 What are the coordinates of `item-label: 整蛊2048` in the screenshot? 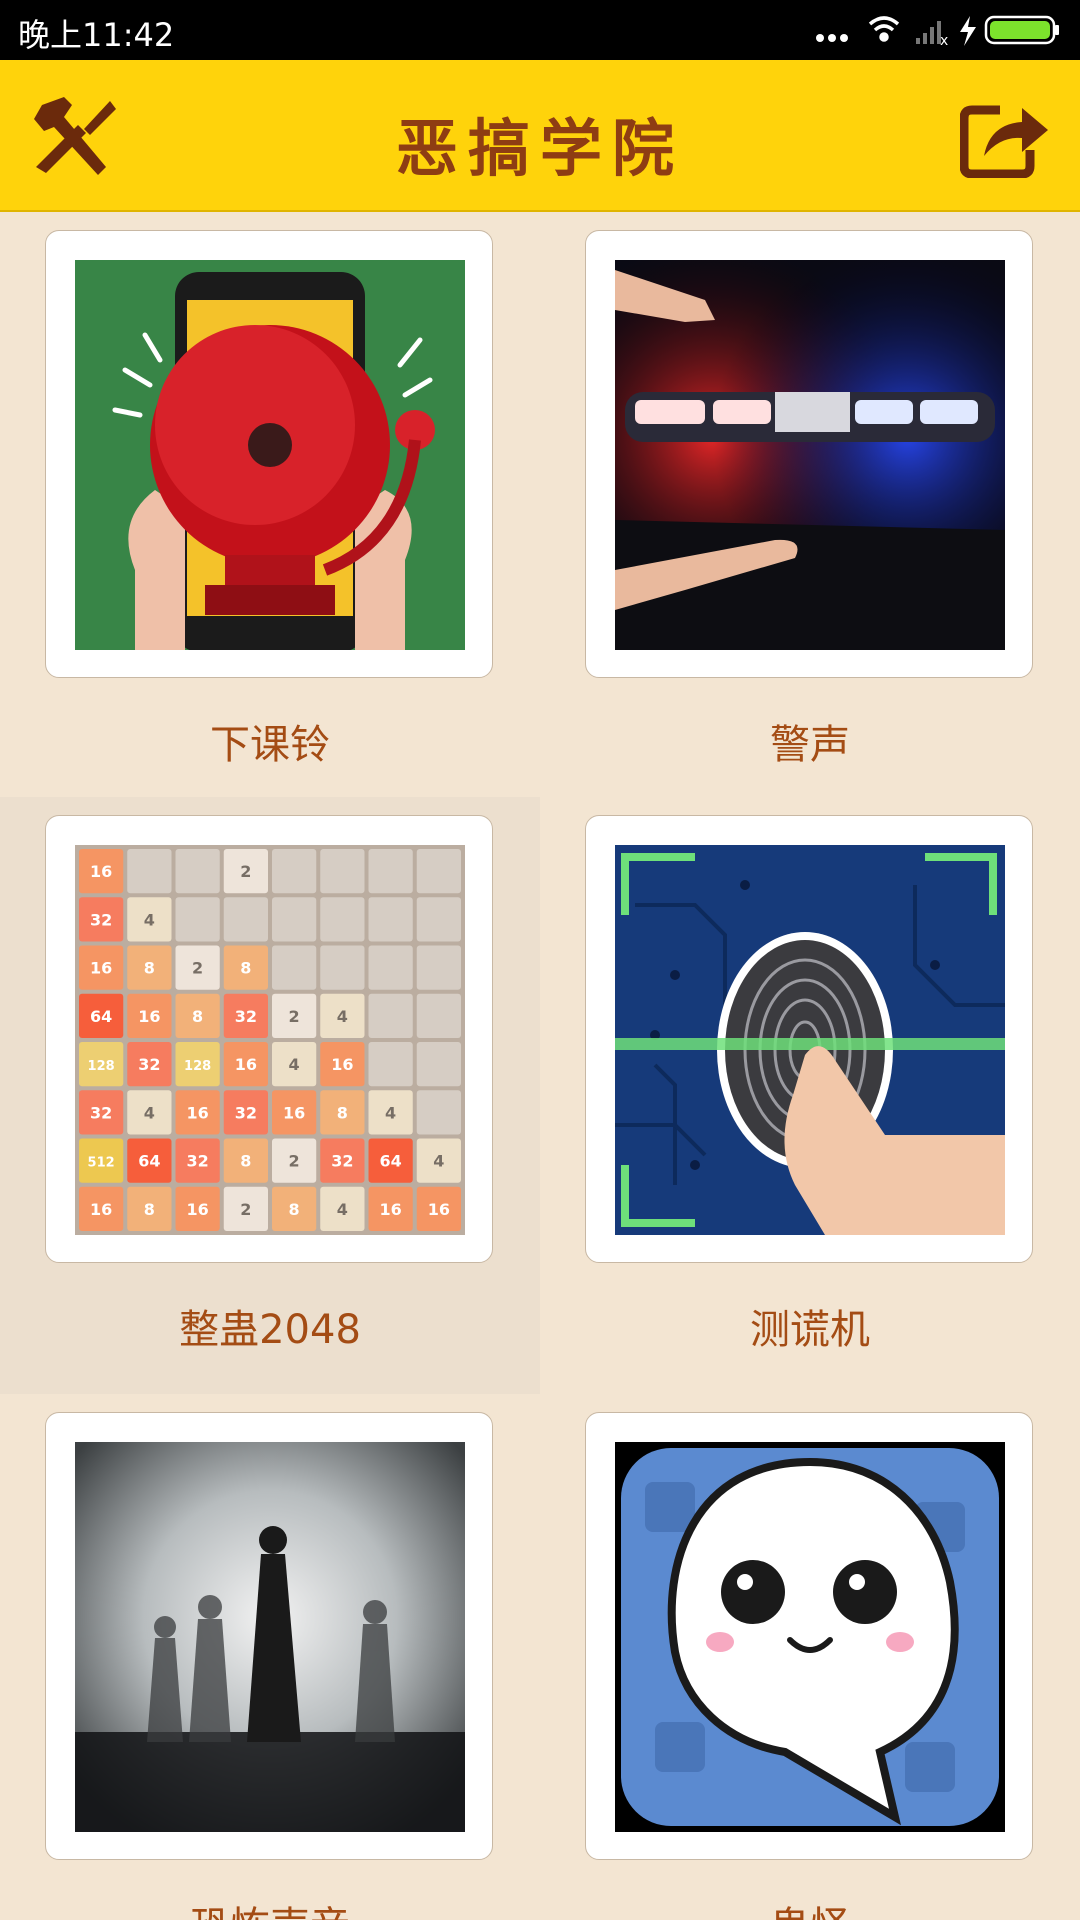 It's located at (270, 1330).